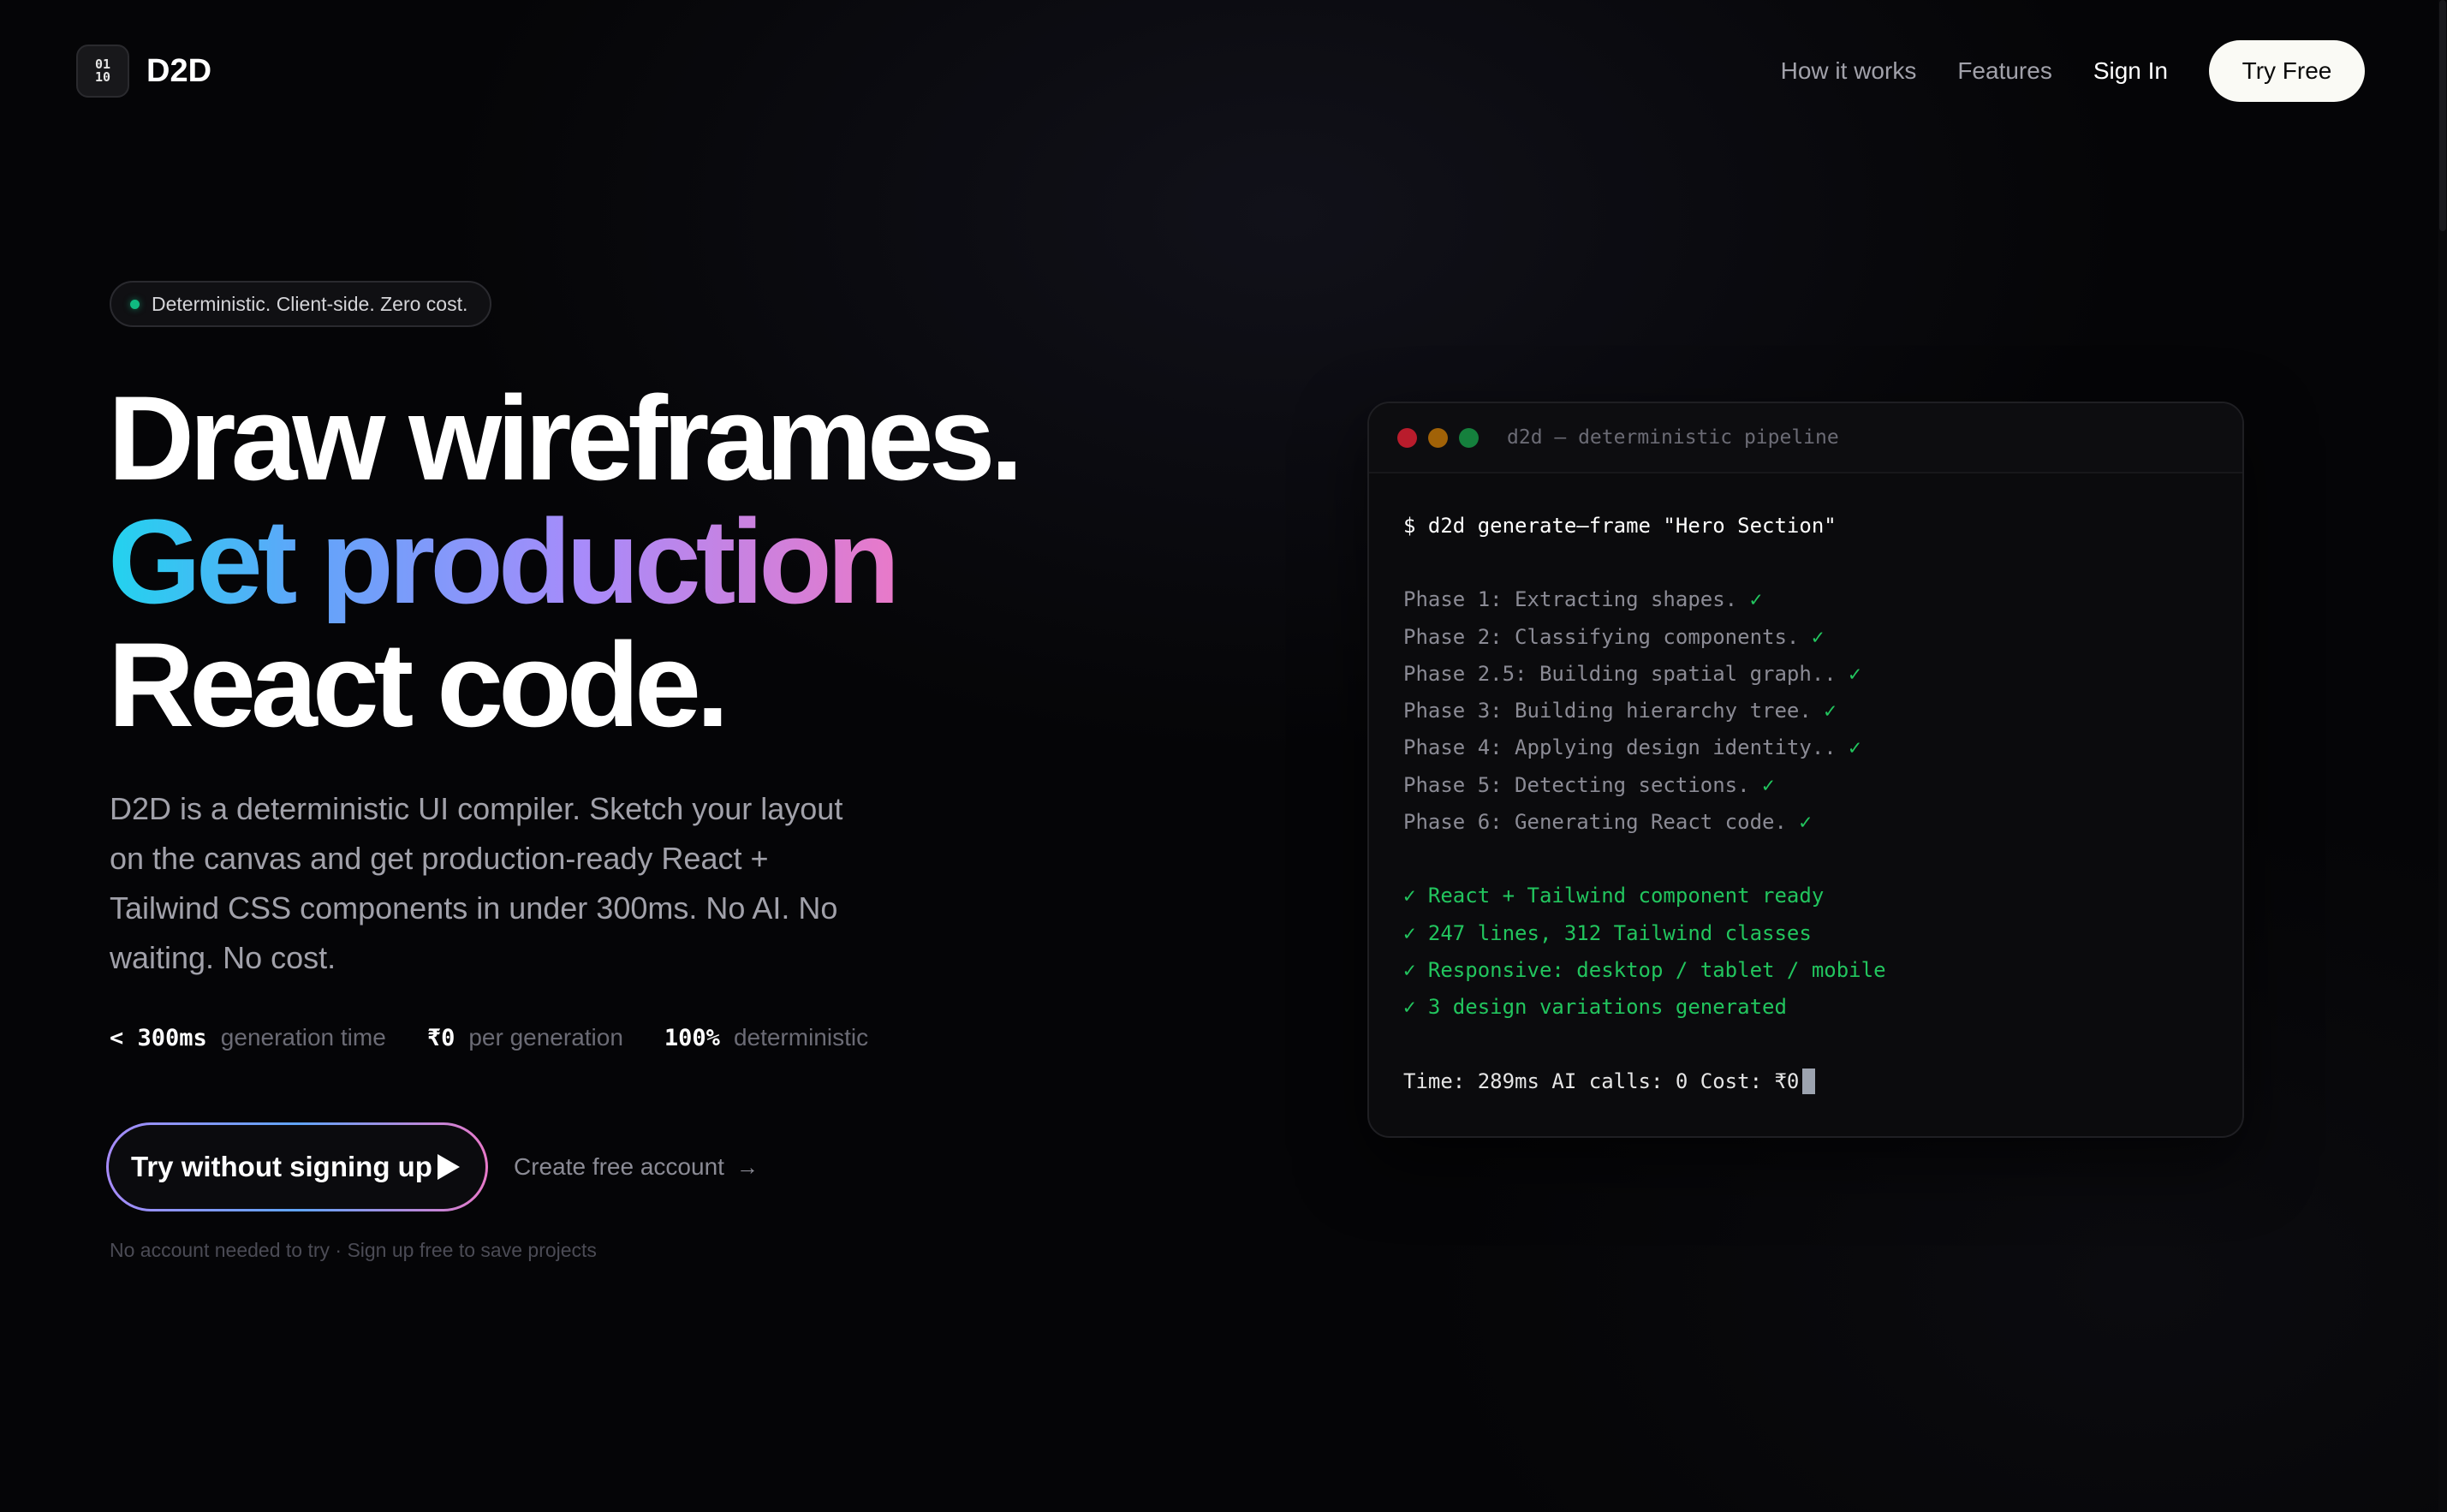 This screenshot has height=1512, width=2447. What do you see at coordinates (1589, 784) in the screenshot?
I see `terminal-phase-line: Phase 5: Detecting sections. ✓` at bounding box center [1589, 784].